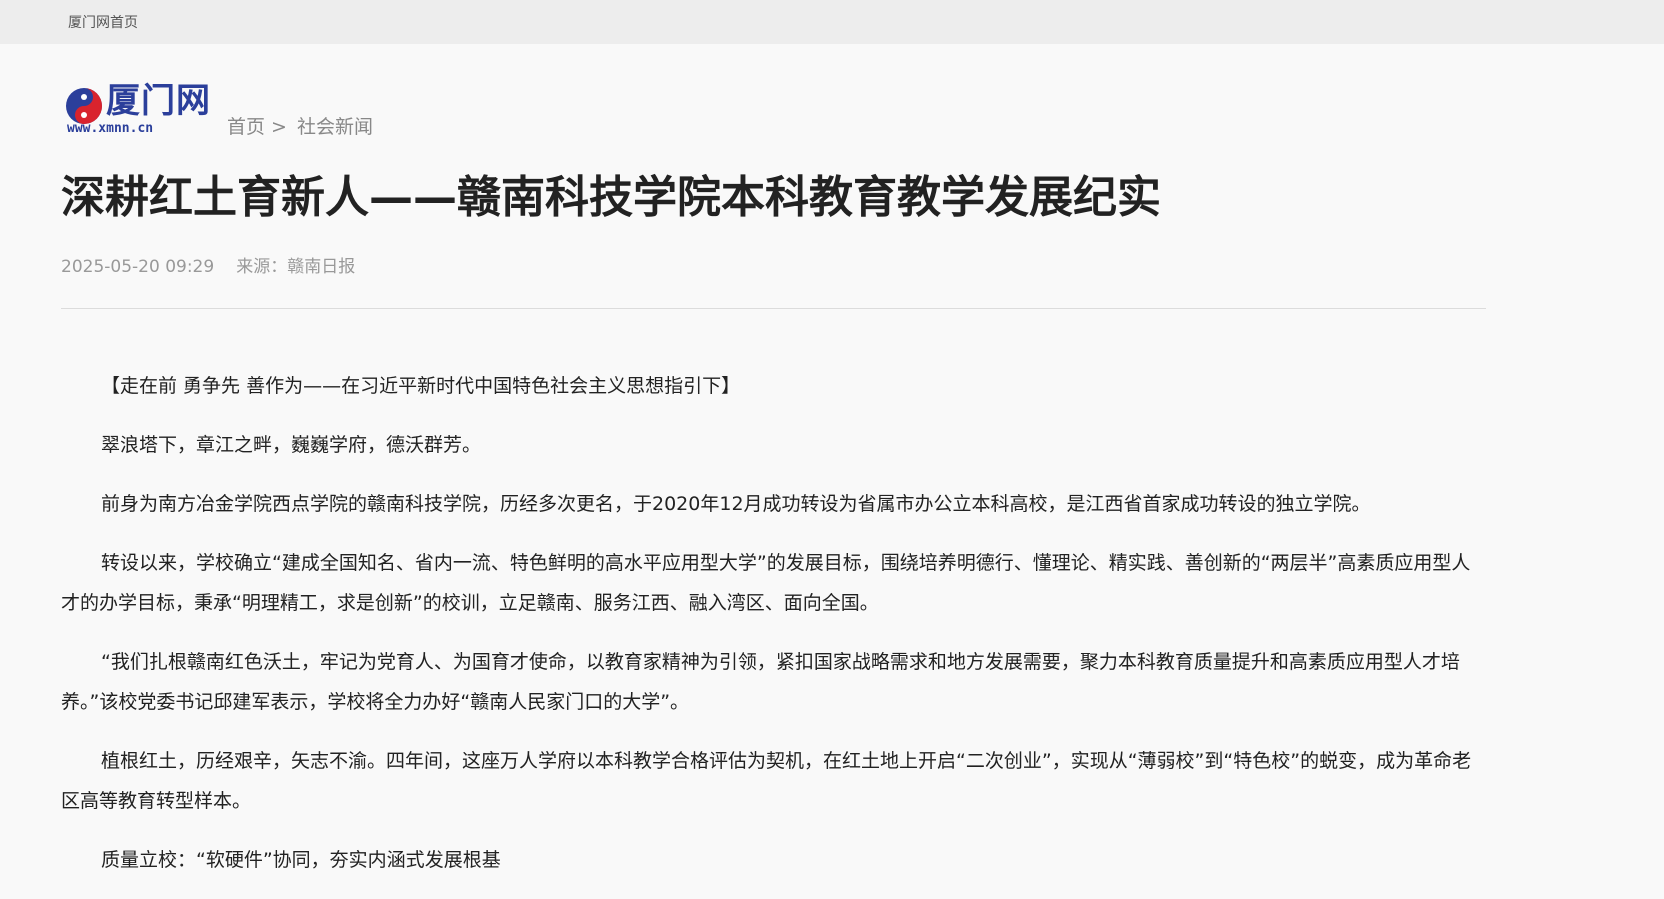  I want to click on logo-url: www.xmnn.cn, so click(110, 128).